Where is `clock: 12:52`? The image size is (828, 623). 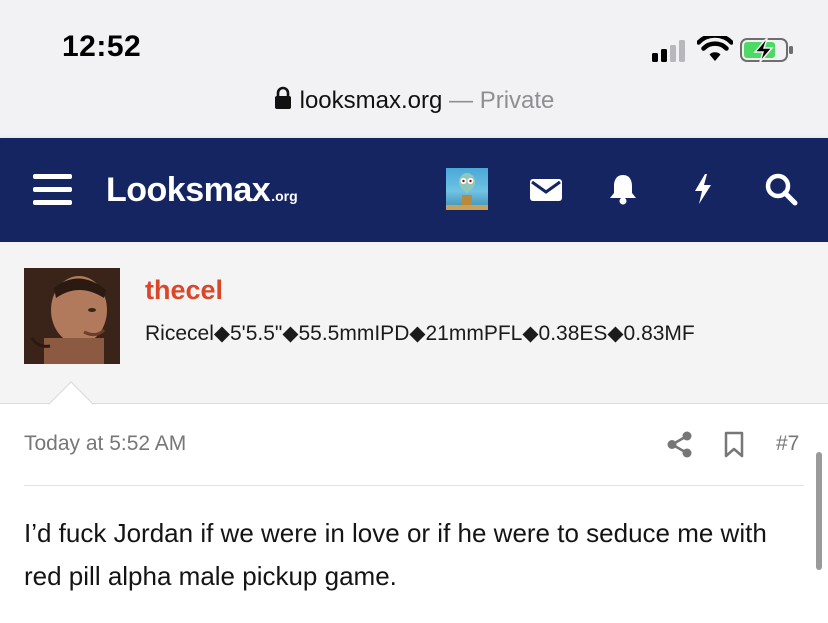 clock: 12:52 is located at coordinates (102, 46).